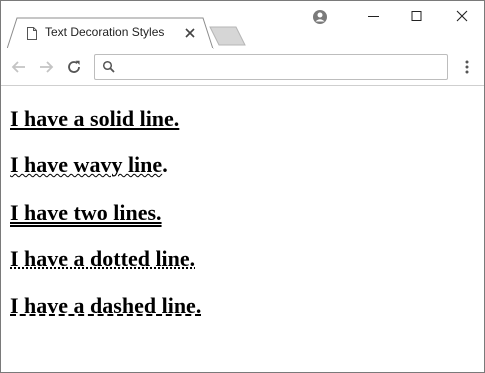  What do you see at coordinates (46, 67) in the screenshot?
I see `forward-arrow-icon` at bounding box center [46, 67].